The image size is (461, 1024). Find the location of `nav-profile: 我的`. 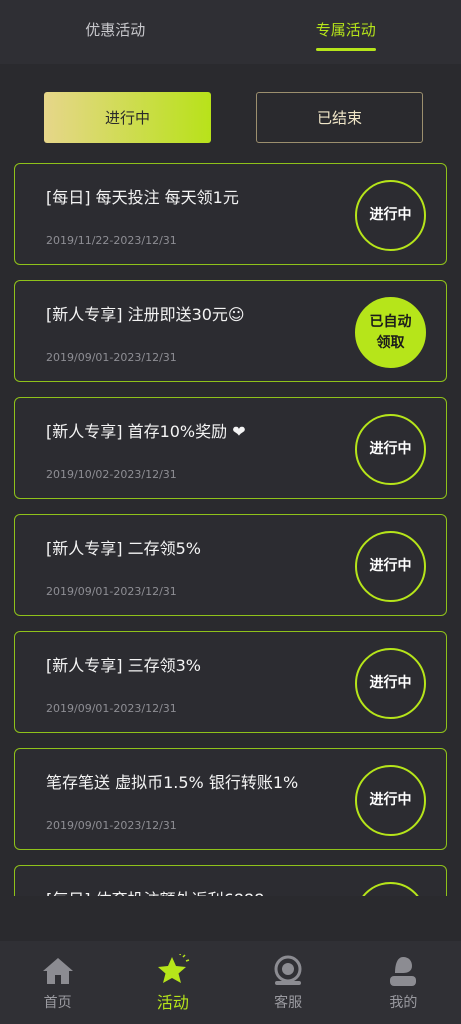

nav-profile: 我的 is located at coordinates (403, 982).